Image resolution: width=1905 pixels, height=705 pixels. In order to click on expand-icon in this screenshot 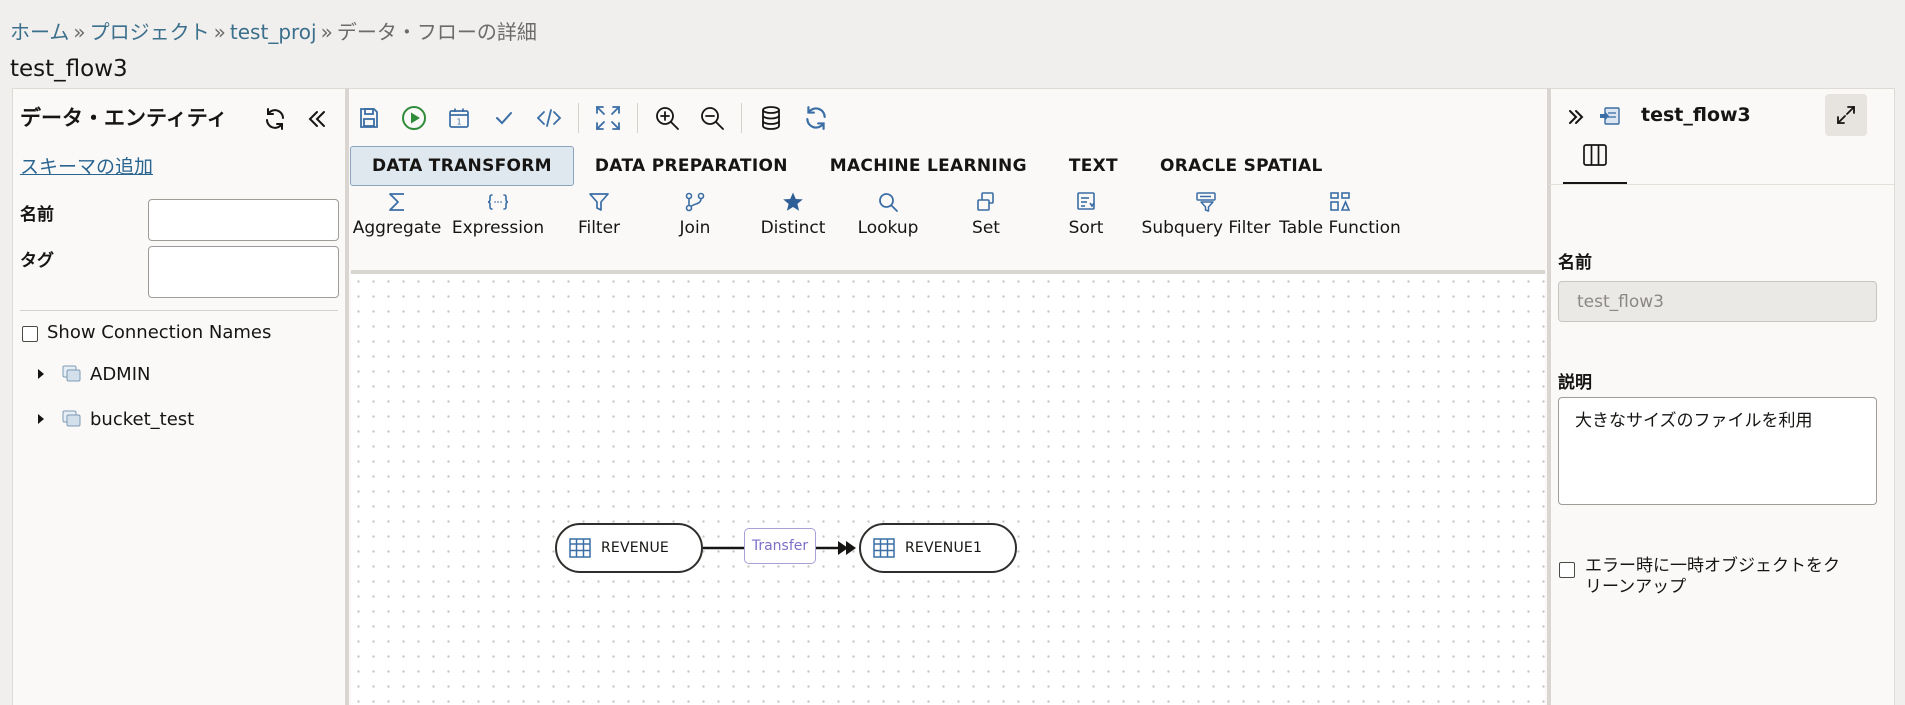, I will do `click(1846, 115)`.